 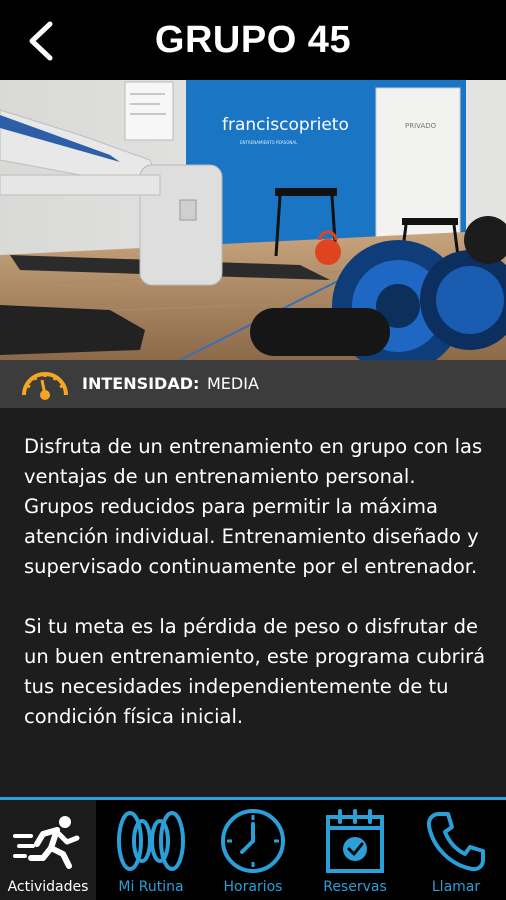 I want to click on tab-mi-rutina: Mi Rutina, so click(x=151, y=850).